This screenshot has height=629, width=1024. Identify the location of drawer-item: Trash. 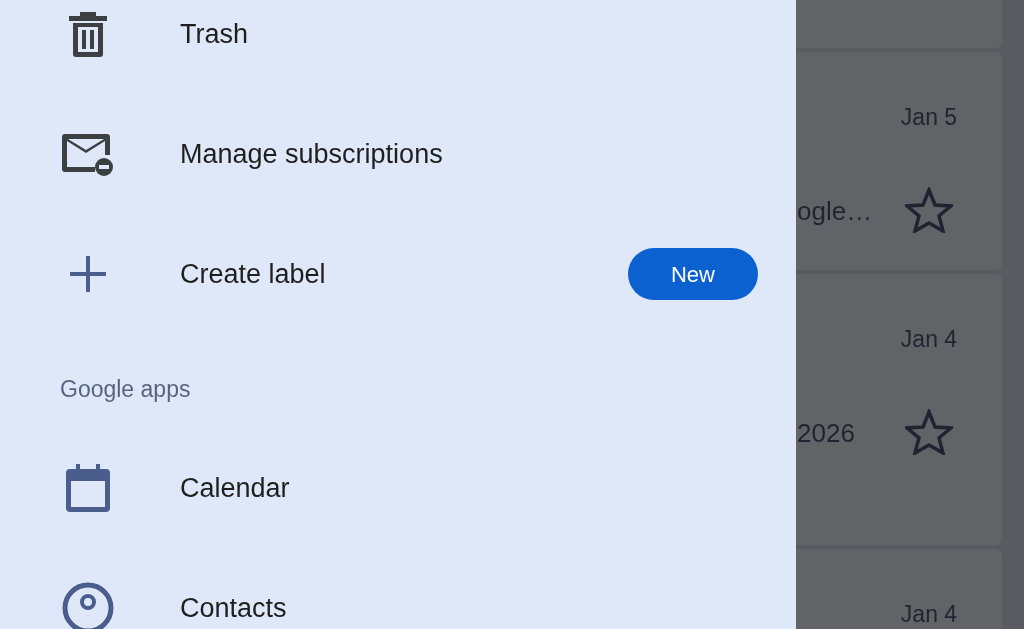
(398, 47).